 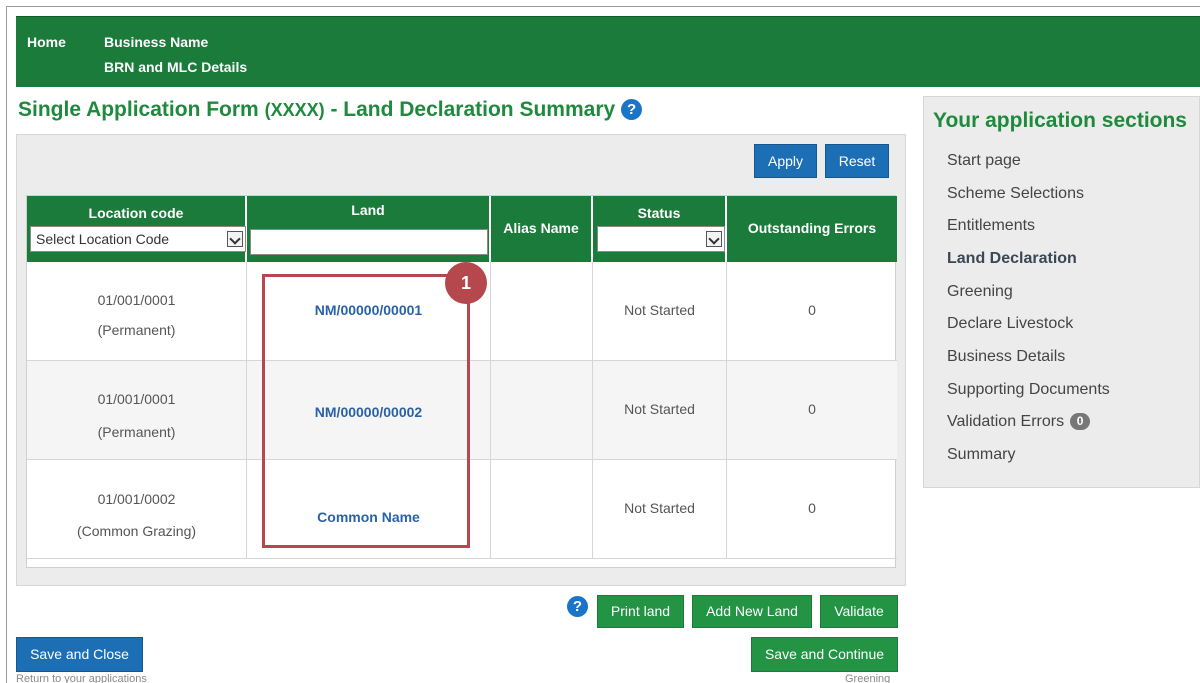 I want to click on location-code-select: Select Location Code, so click(x=138, y=239).